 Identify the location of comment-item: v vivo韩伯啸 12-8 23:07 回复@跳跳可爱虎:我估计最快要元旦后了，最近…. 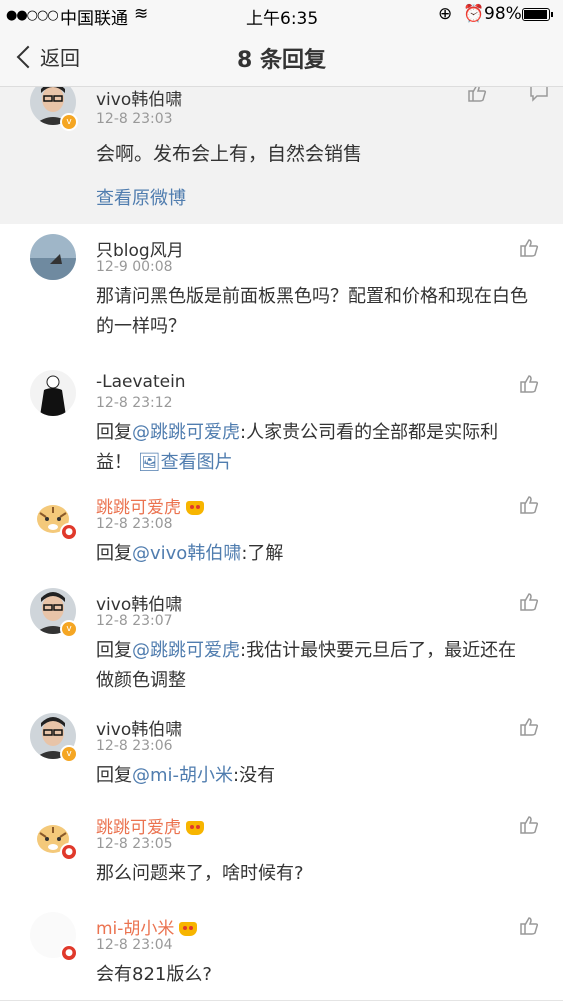
(281, 641).